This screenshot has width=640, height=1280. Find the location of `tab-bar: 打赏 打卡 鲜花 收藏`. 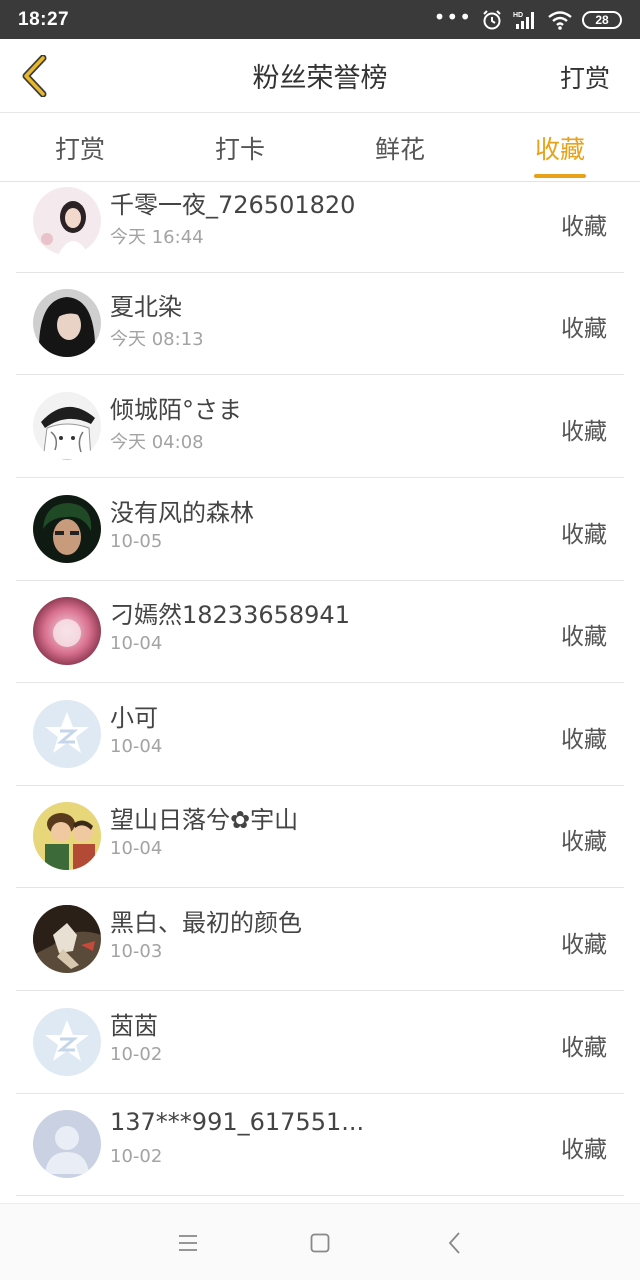

tab-bar: 打赏 打卡 鲜花 收藏 is located at coordinates (320, 148).